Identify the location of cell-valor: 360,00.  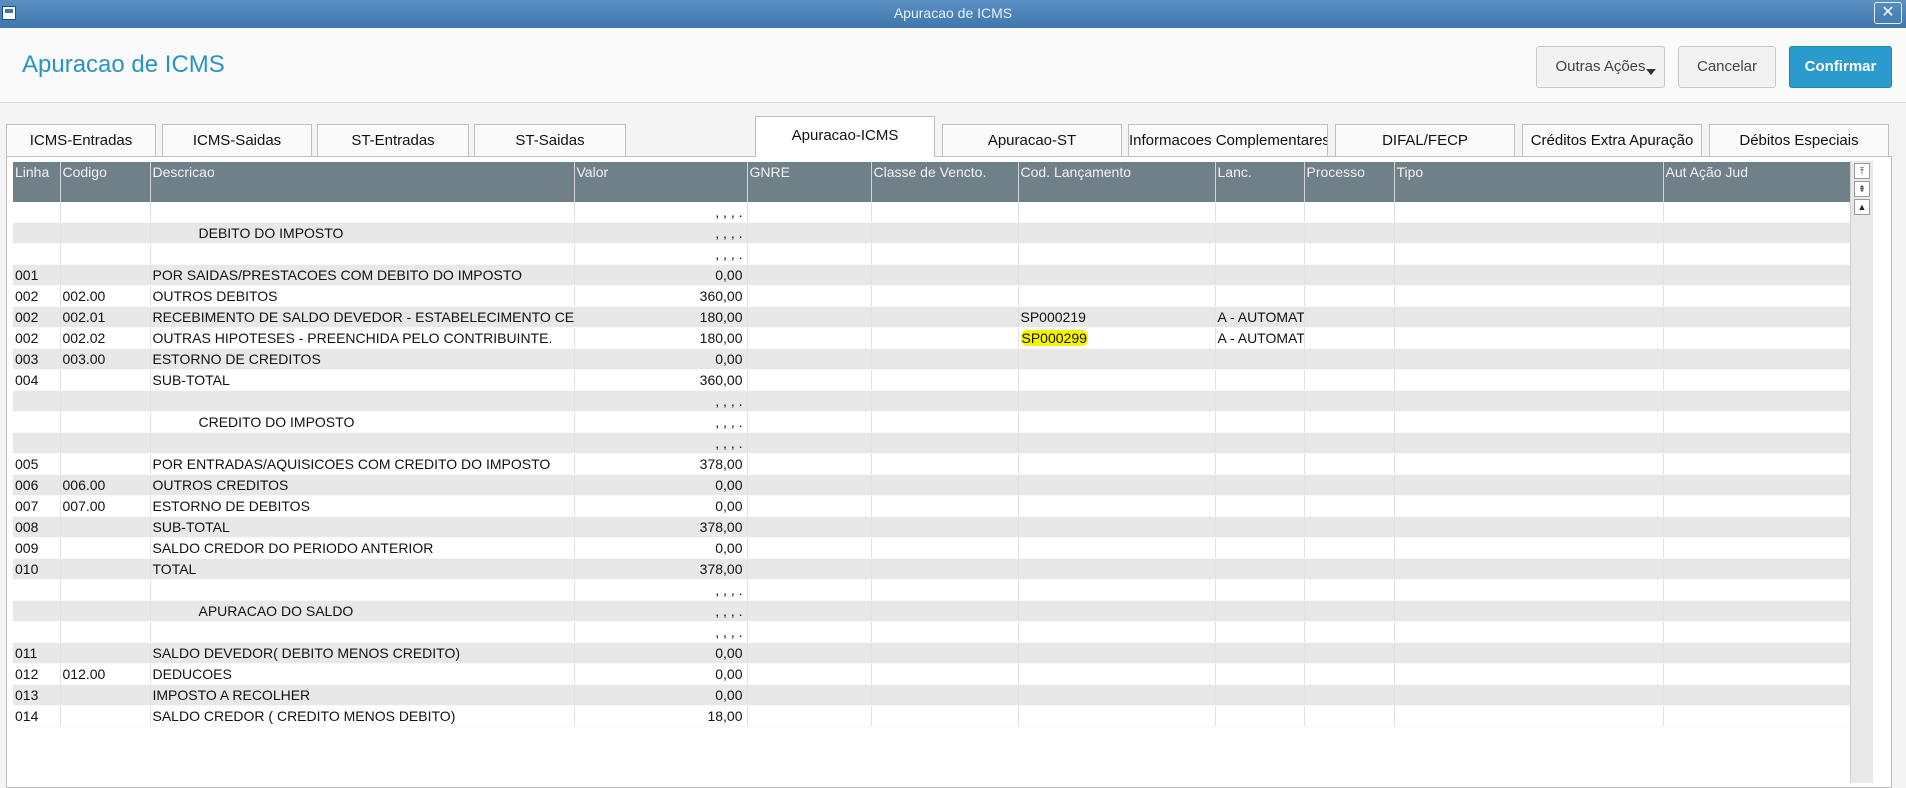
(661, 296).